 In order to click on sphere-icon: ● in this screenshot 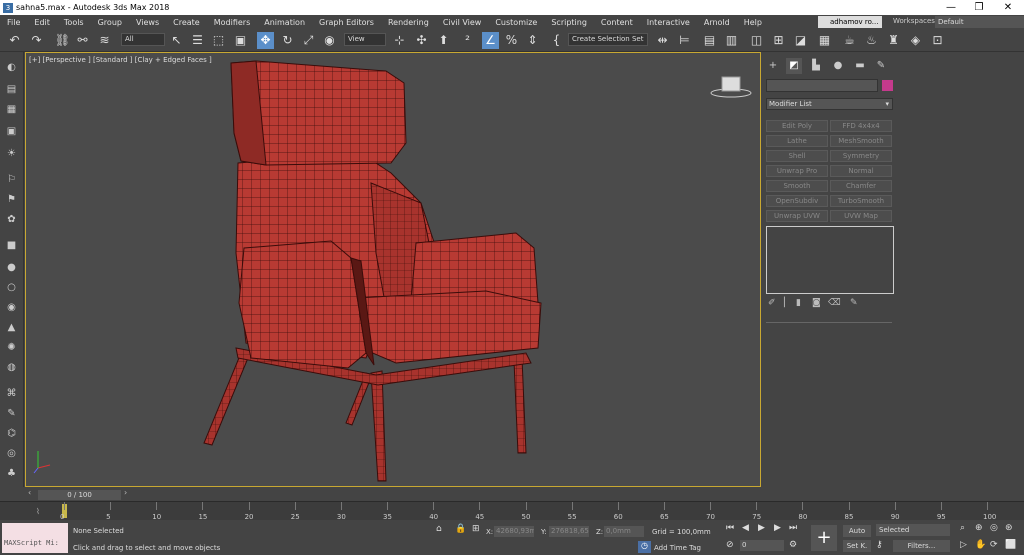, I will do `click(11, 267)`.